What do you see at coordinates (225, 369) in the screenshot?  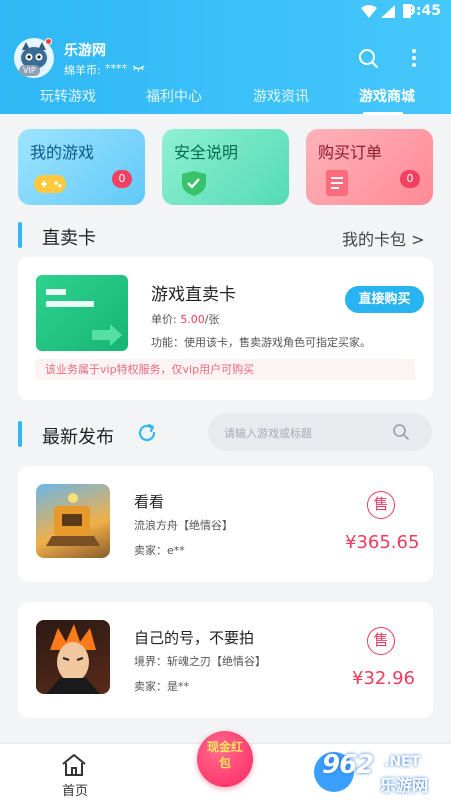 I see `vip-notice: 该业务属于vip特权服务，仅vip用户可购买` at bounding box center [225, 369].